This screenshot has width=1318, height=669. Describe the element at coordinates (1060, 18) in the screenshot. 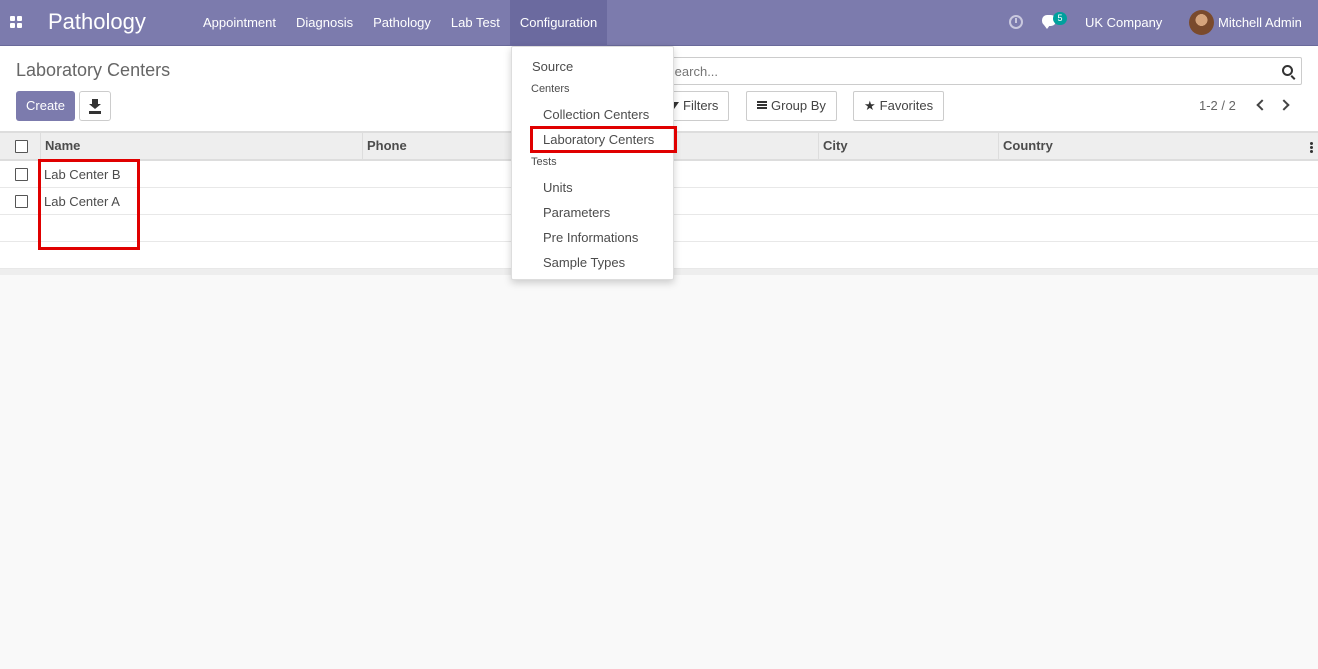

I see `chat-count-badge: 5` at that location.